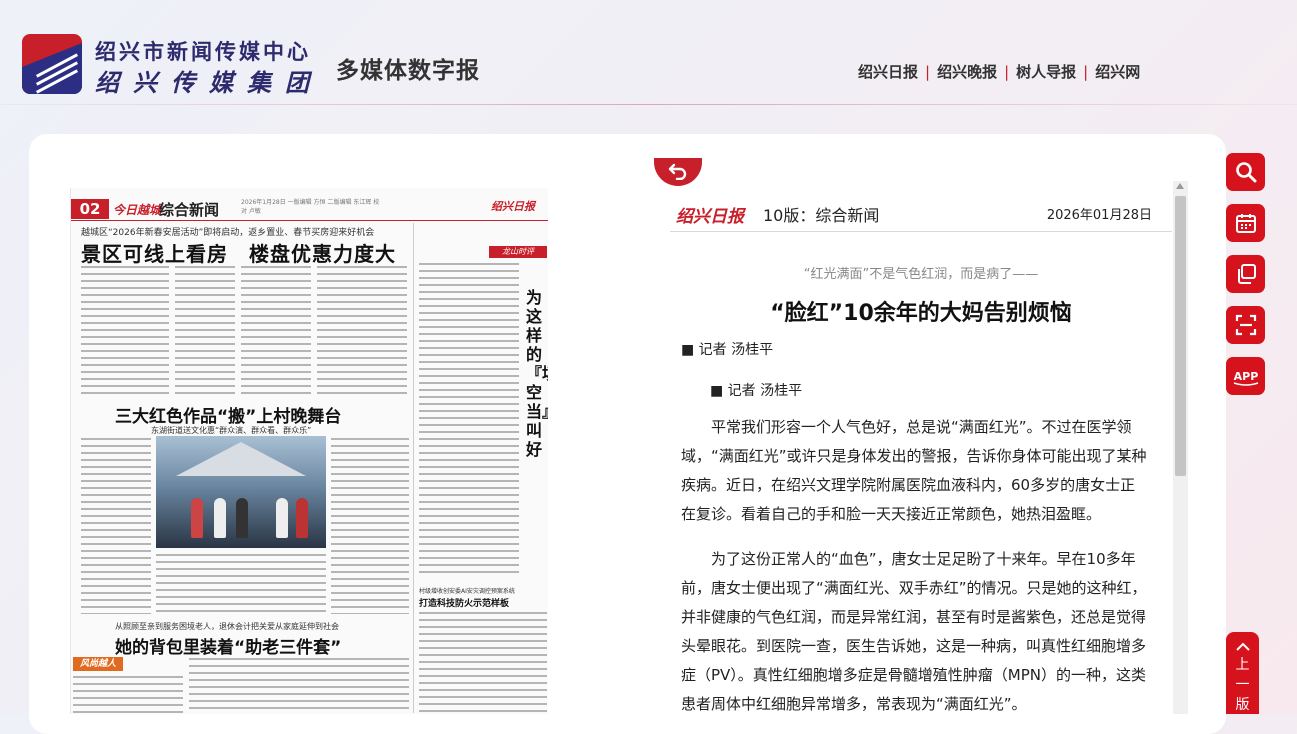 The image size is (1297, 734). What do you see at coordinates (710, 217) in the screenshot?
I see `paper-logo: 绍兴日报` at bounding box center [710, 217].